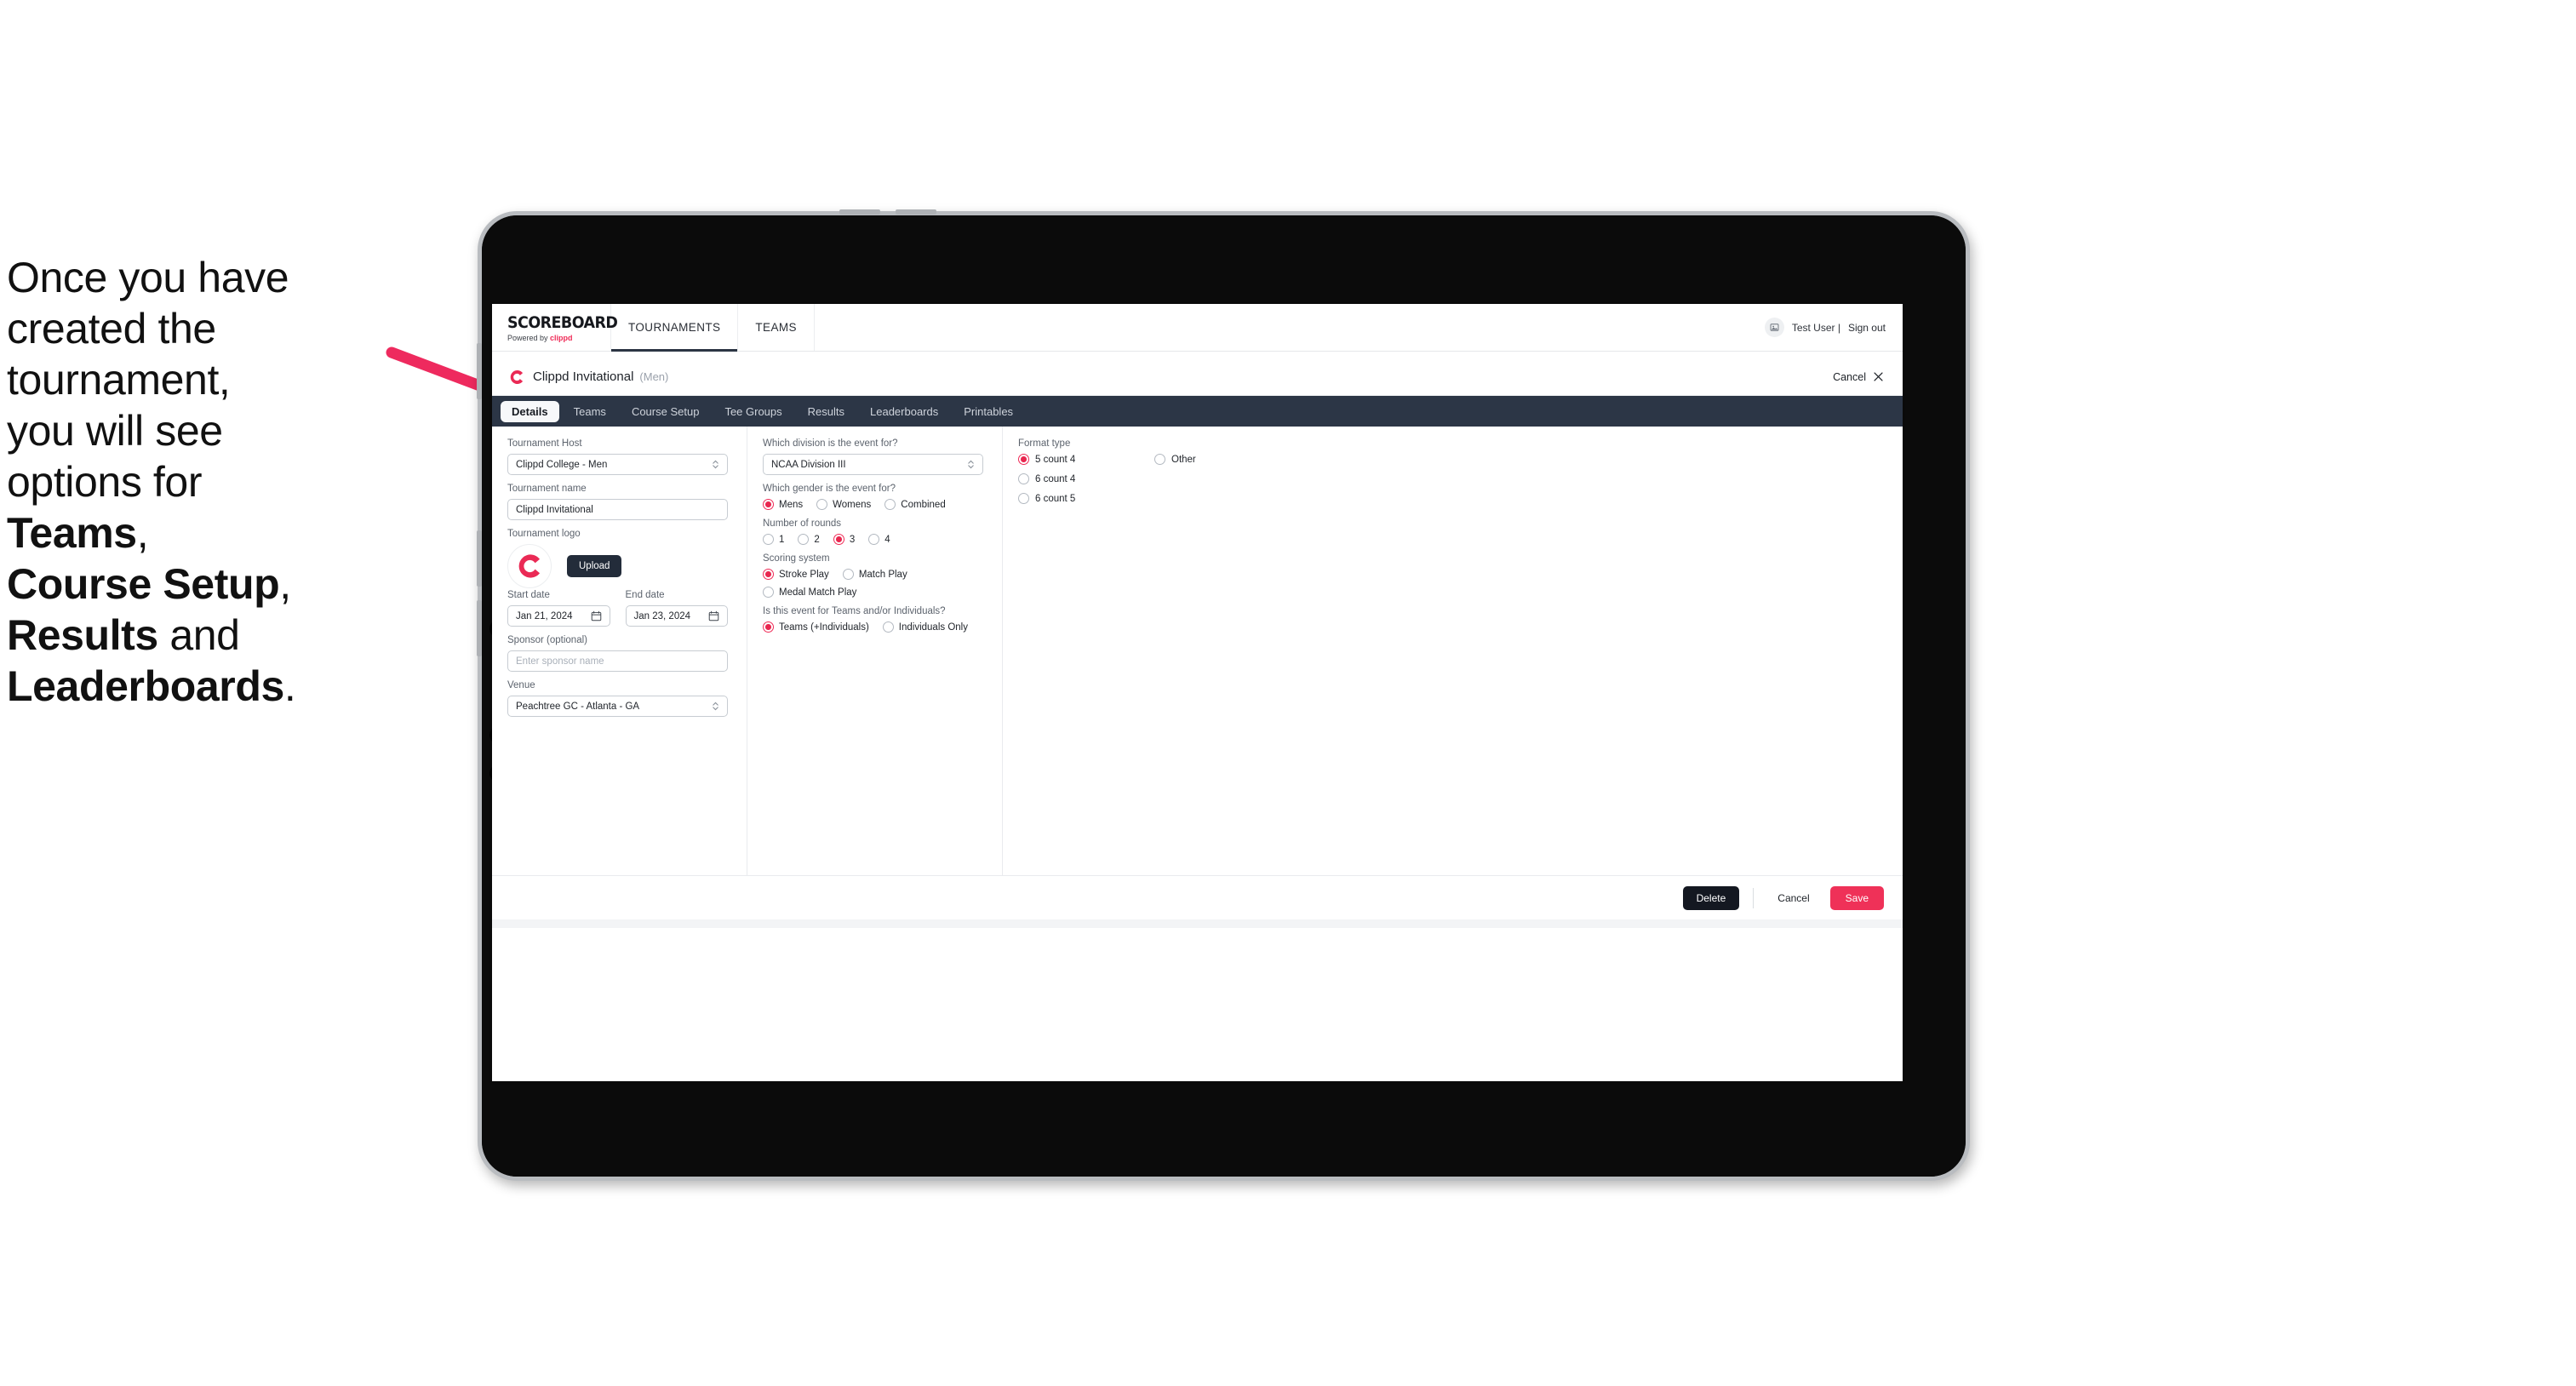  What do you see at coordinates (1055, 478) in the screenshot?
I see `radio-label-6-count-4: 6 count 4` at bounding box center [1055, 478].